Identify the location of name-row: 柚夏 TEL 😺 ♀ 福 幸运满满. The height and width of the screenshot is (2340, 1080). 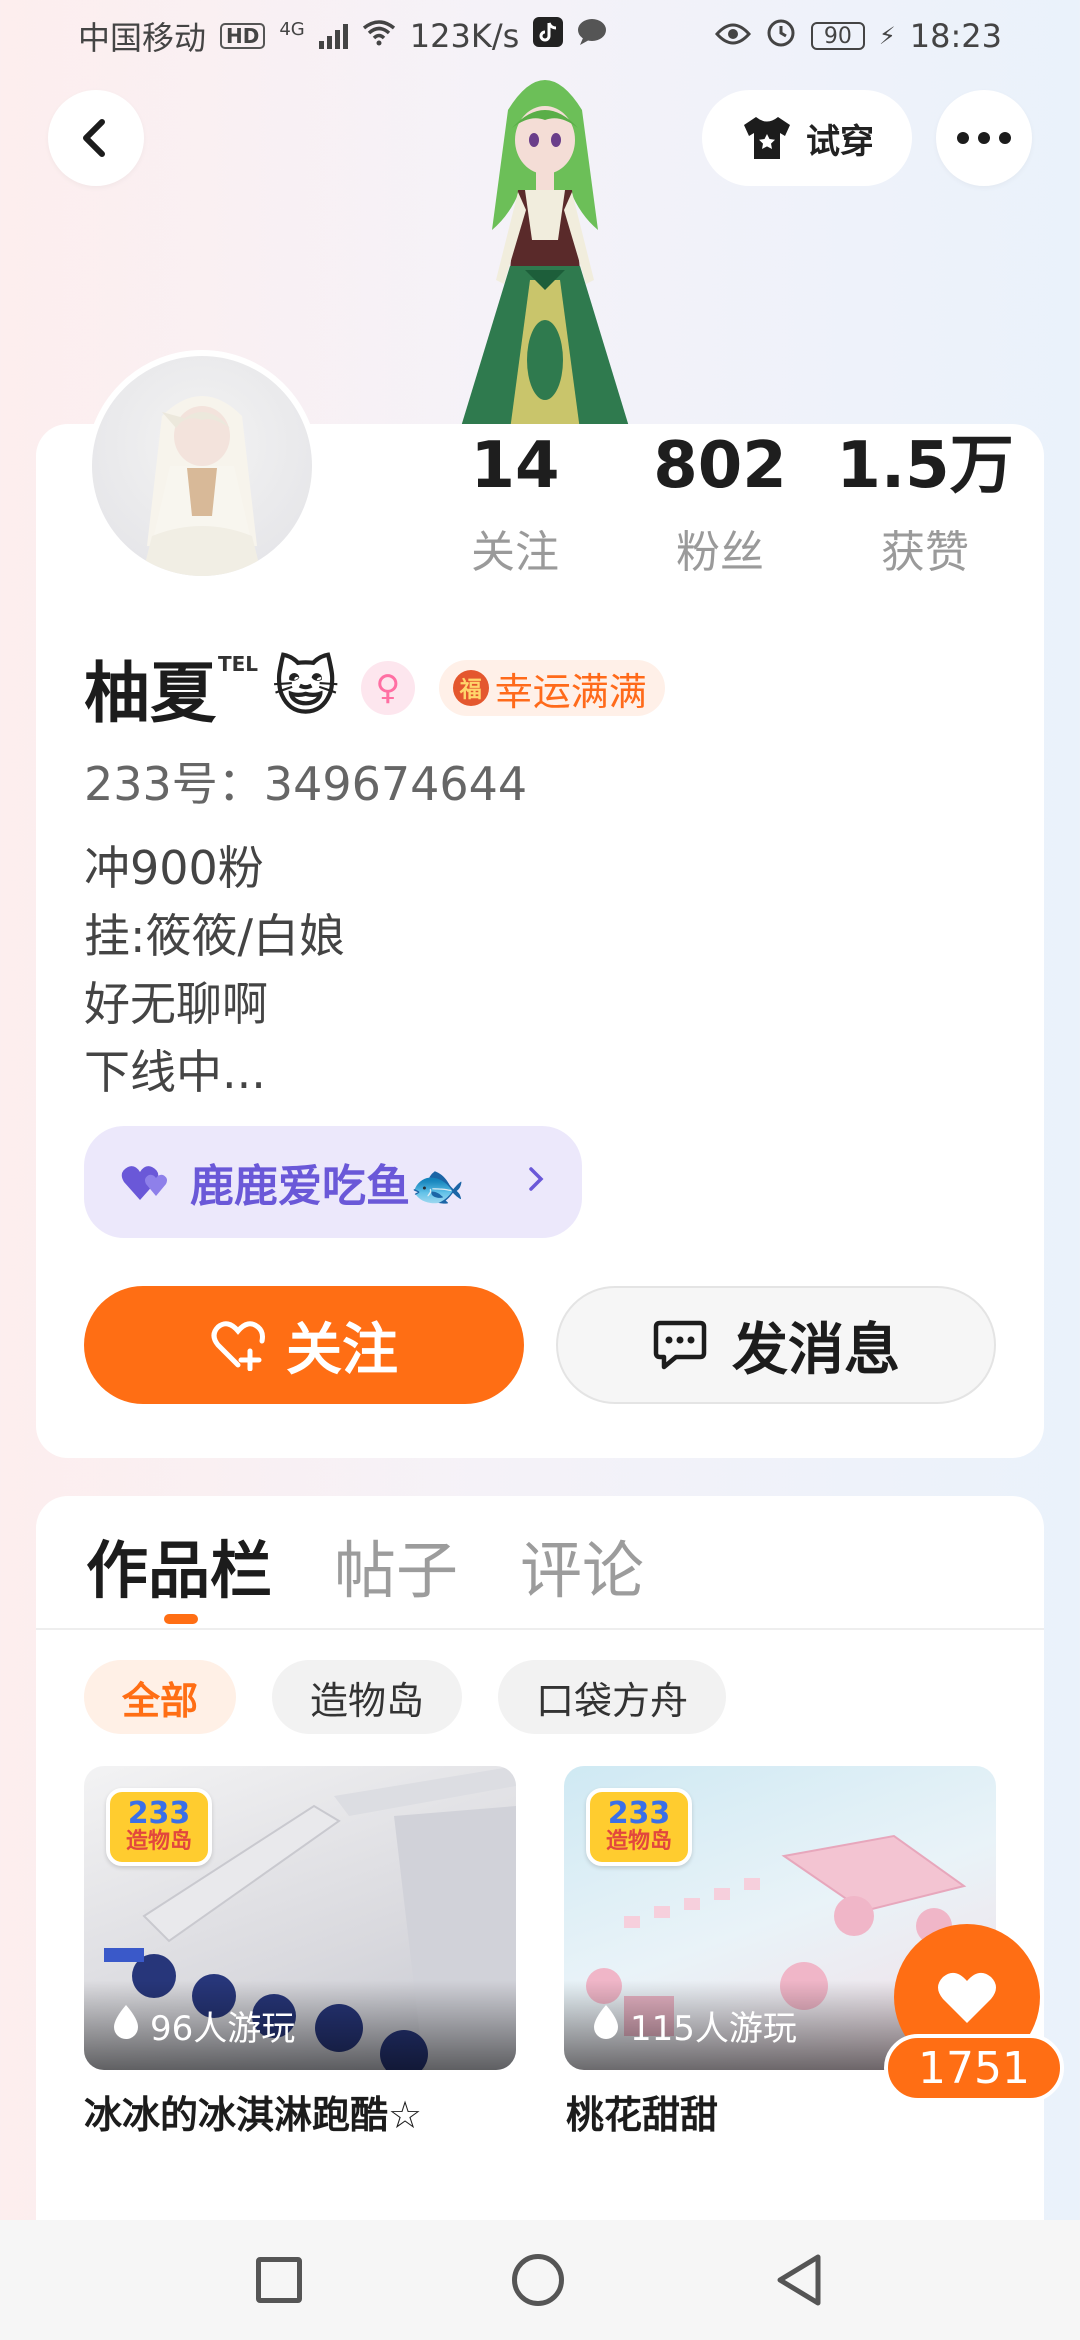
(374, 688).